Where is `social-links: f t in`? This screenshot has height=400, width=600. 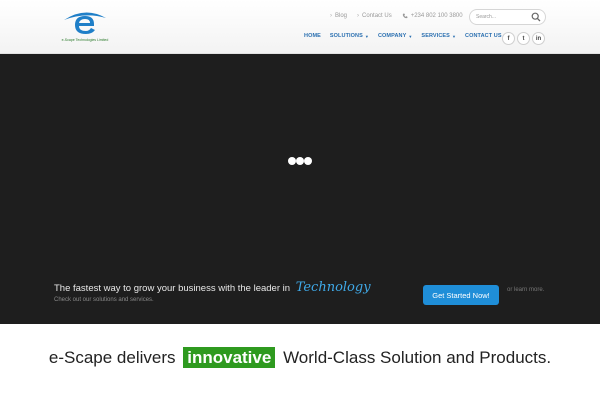 social-links: f t in is located at coordinates (524, 38).